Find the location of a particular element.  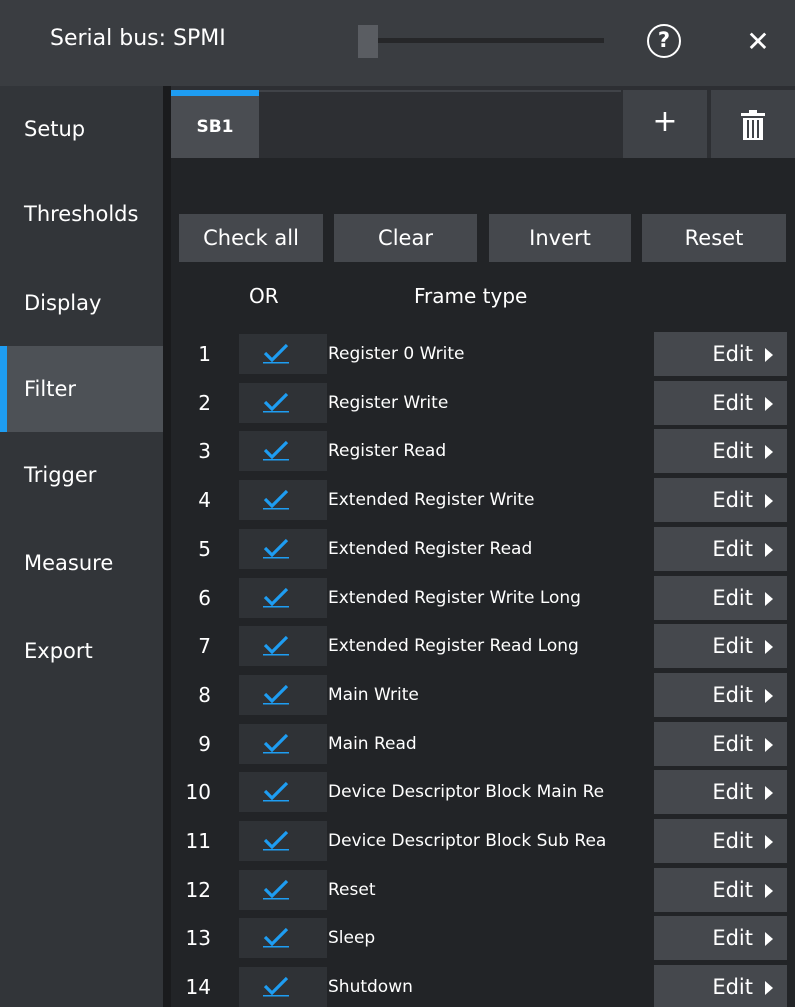

sidebar-divider is located at coordinates (167, 546).